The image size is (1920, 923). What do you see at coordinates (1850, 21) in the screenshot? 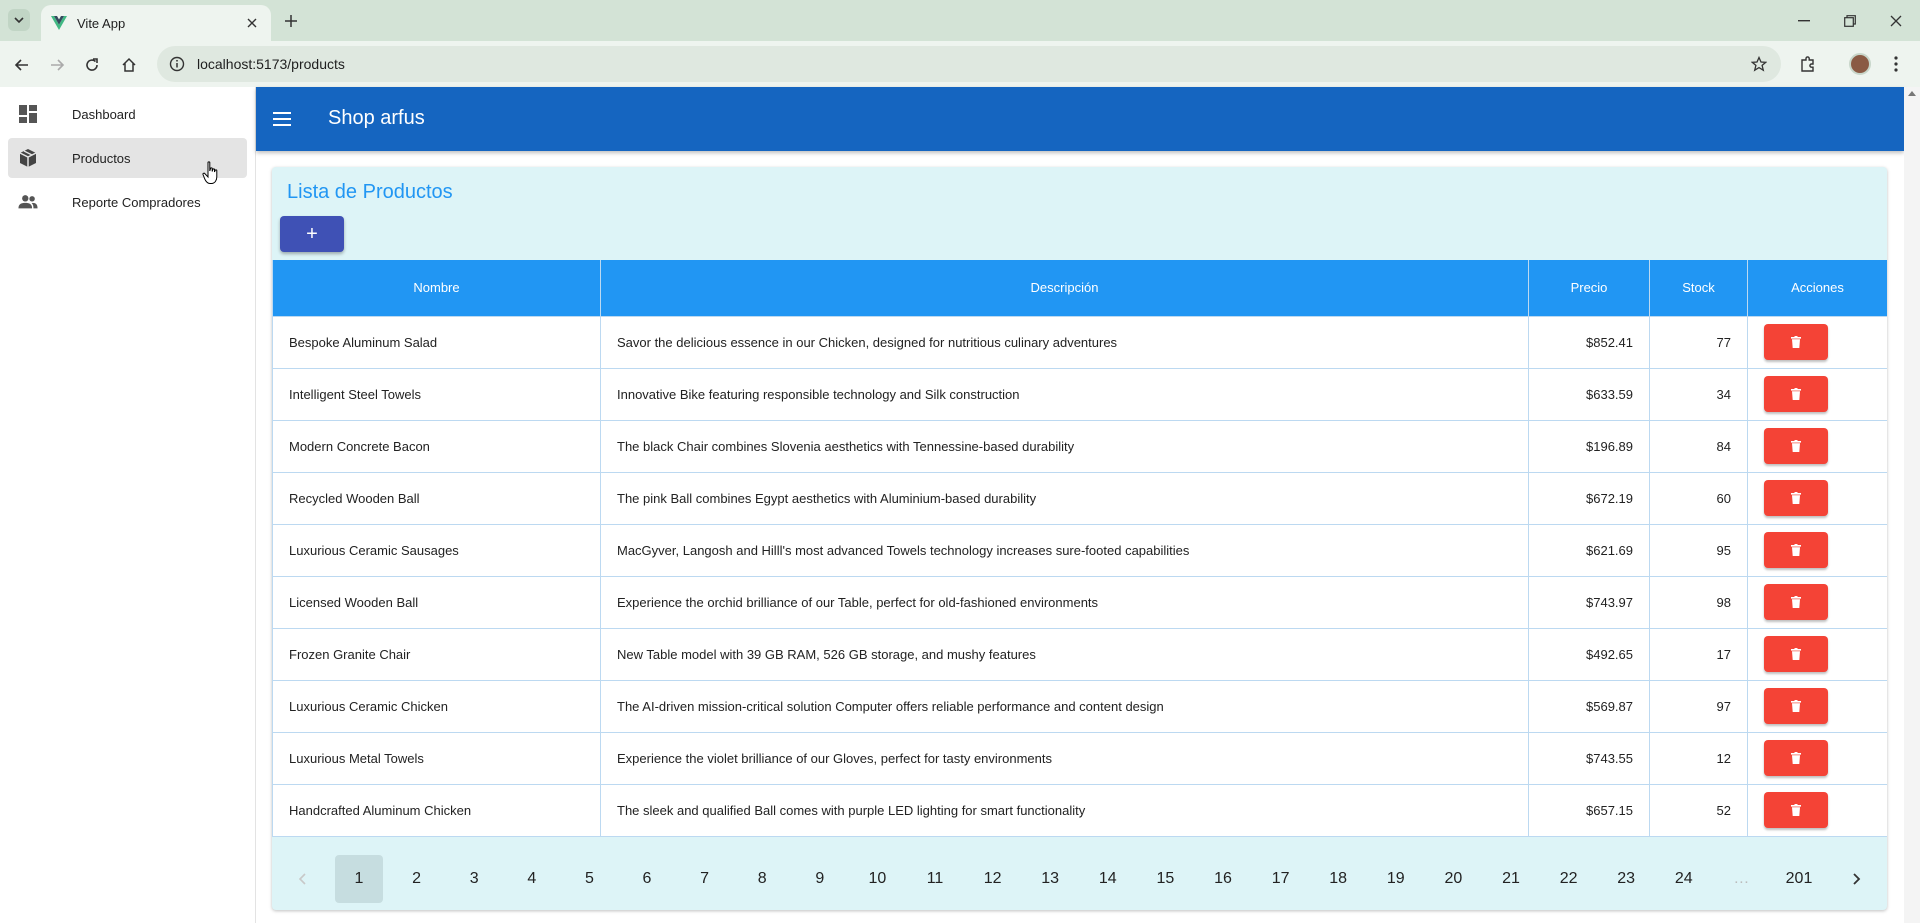
I see `restore-button` at bounding box center [1850, 21].